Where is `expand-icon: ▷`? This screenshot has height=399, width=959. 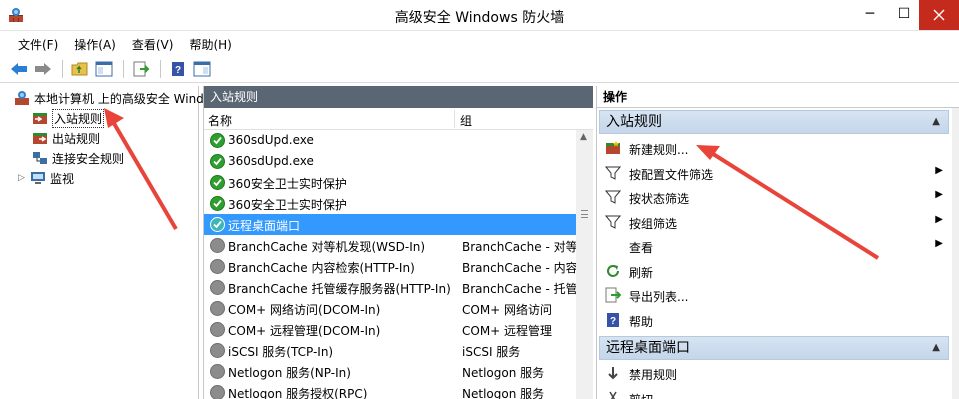
expand-icon: ▷ is located at coordinates (24, 178).